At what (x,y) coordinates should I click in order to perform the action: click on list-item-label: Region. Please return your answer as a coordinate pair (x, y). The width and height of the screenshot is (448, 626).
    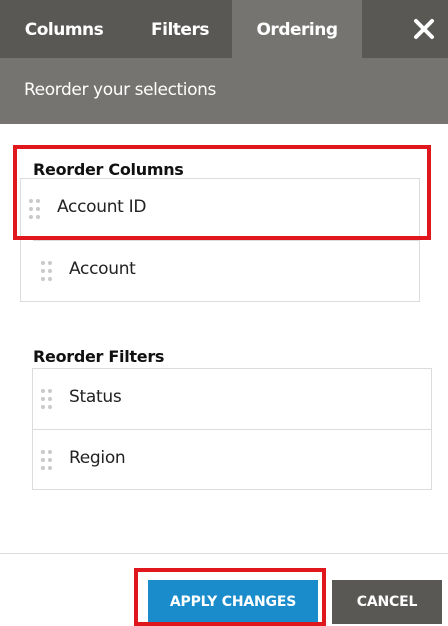
    Looking at the image, I should click on (97, 458).